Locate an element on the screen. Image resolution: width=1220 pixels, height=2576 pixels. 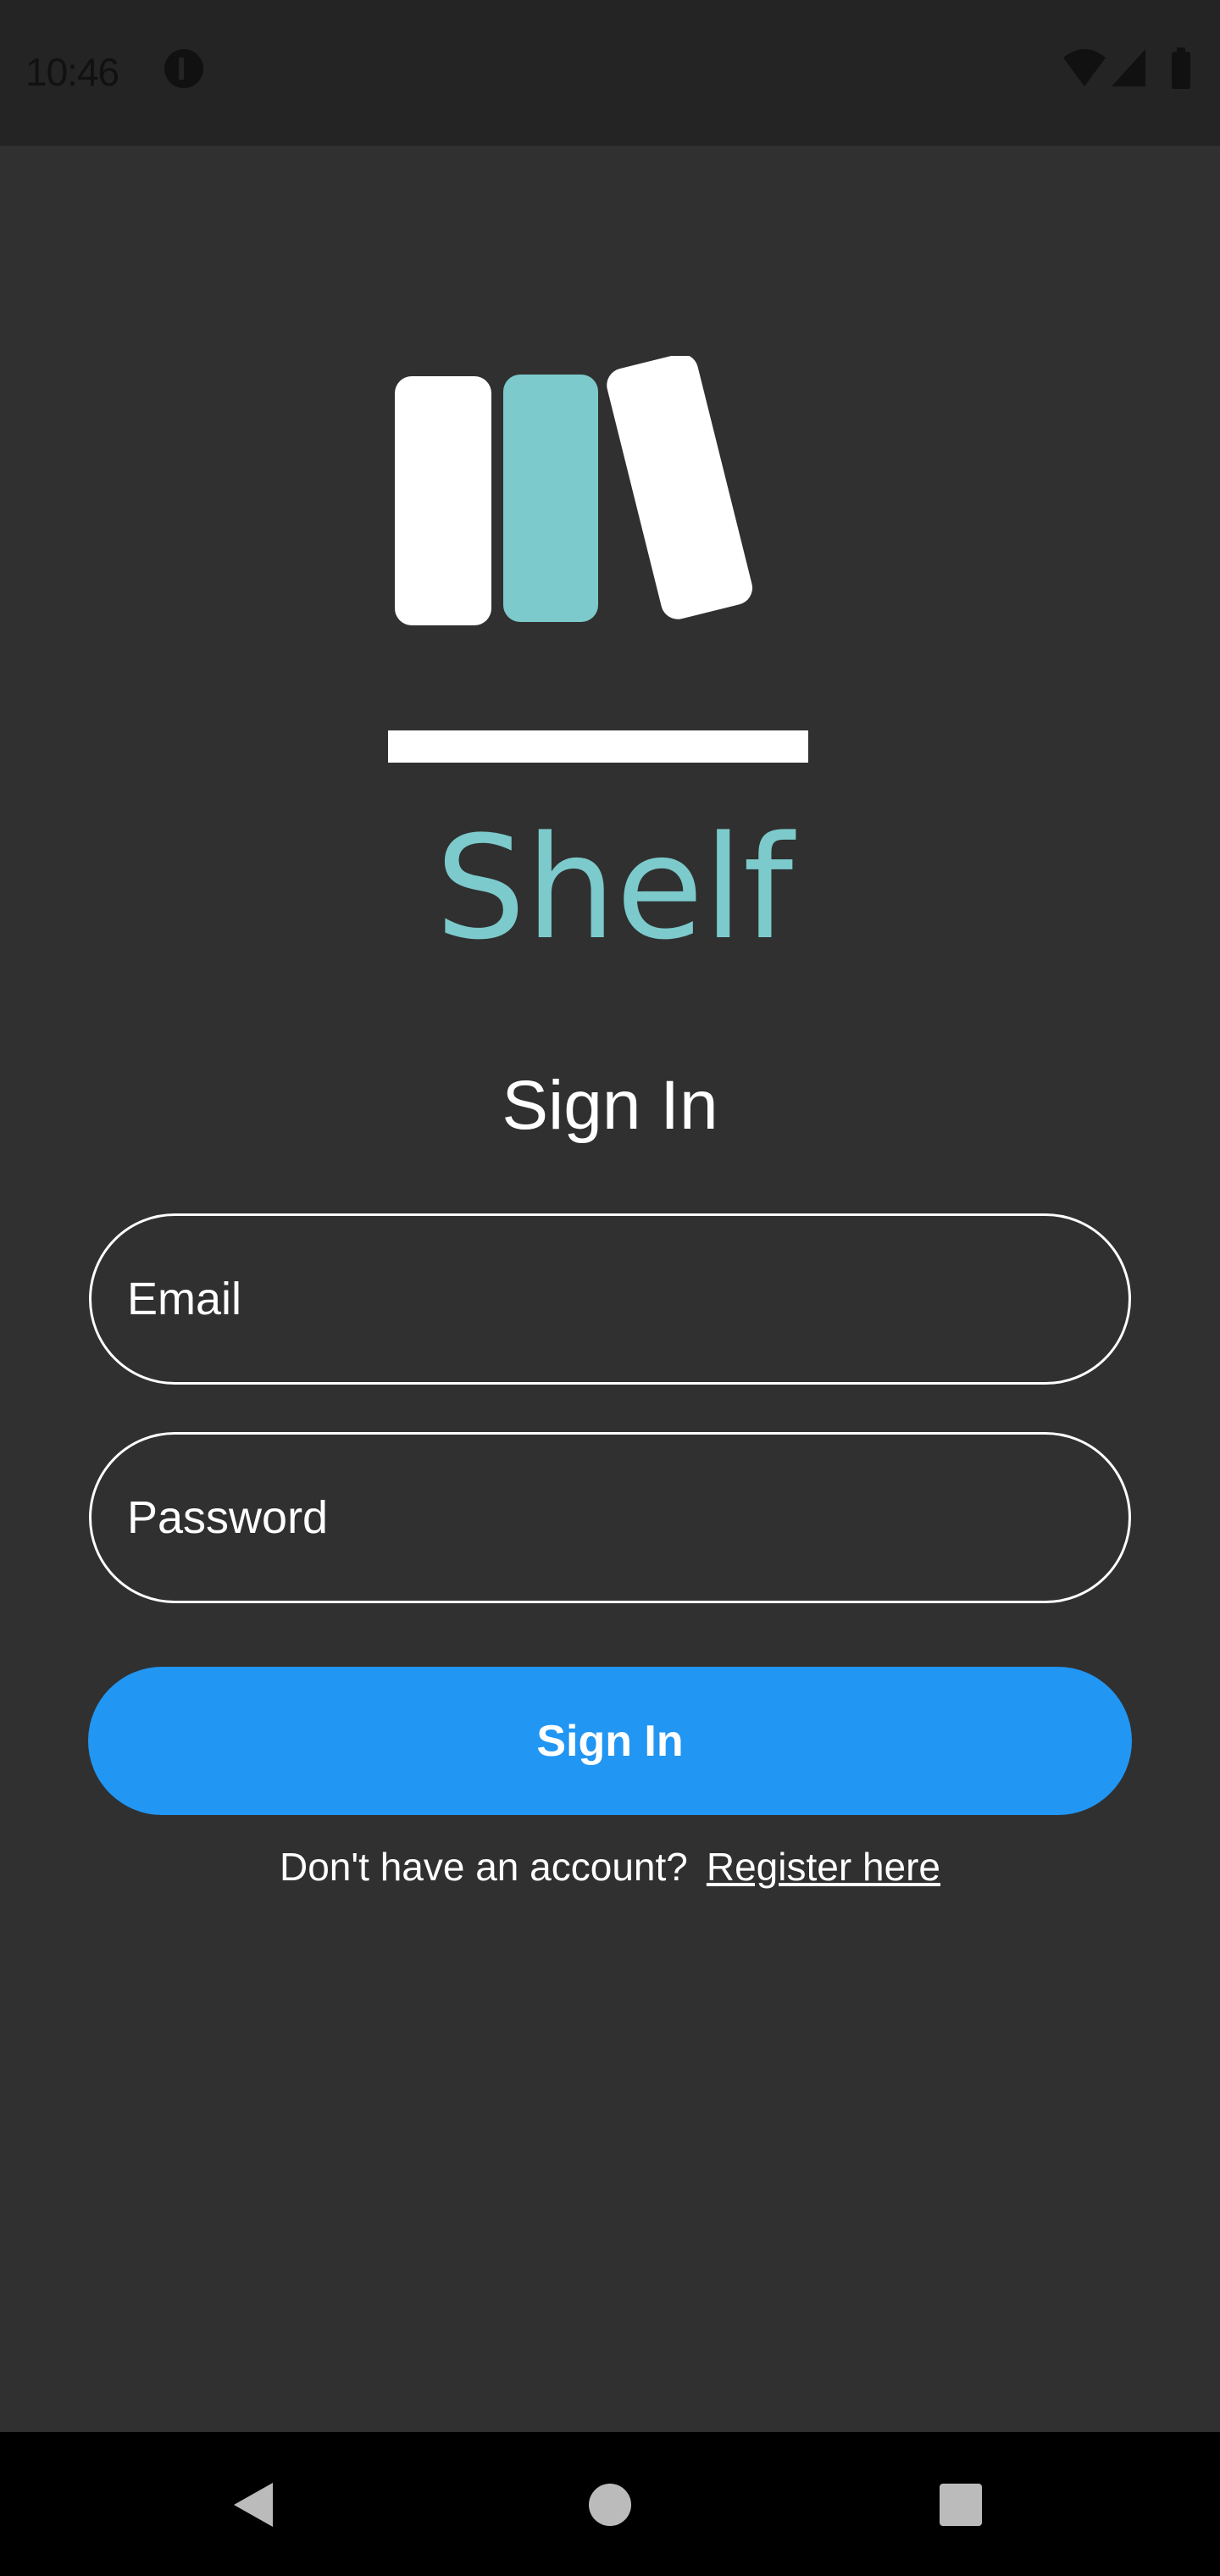
status-bar: 10:46 is located at coordinates (610, 73).